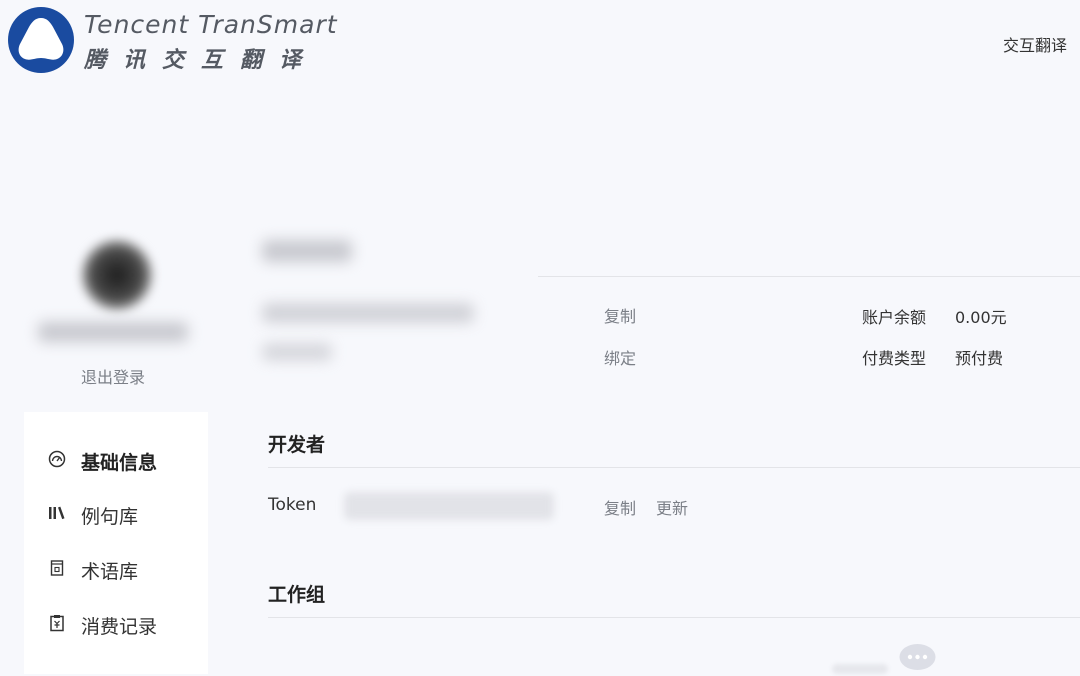 This screenshot has height=676, width=1080. Describe the element at coordinates (292, 505) in the screenshot. I see `token-label: Token` at that location.